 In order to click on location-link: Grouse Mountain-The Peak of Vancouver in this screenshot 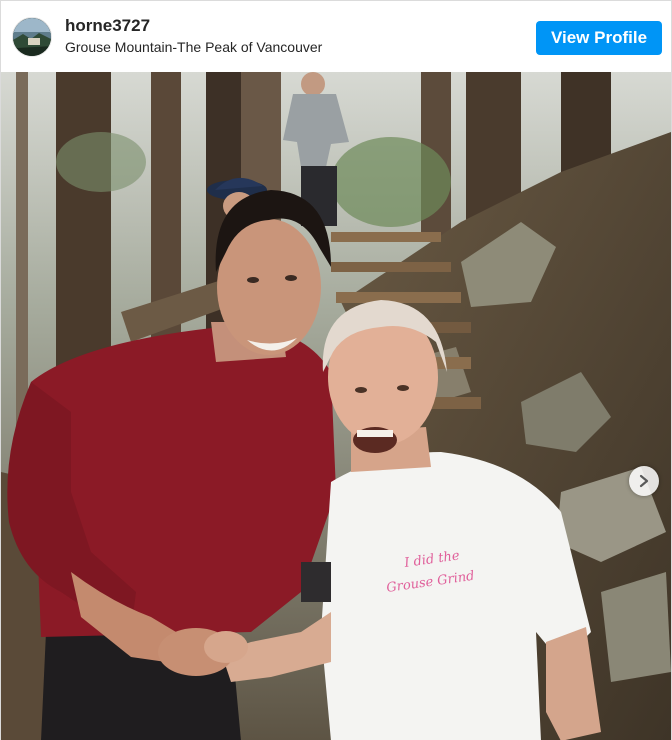, I will do `click(193, 47)`.